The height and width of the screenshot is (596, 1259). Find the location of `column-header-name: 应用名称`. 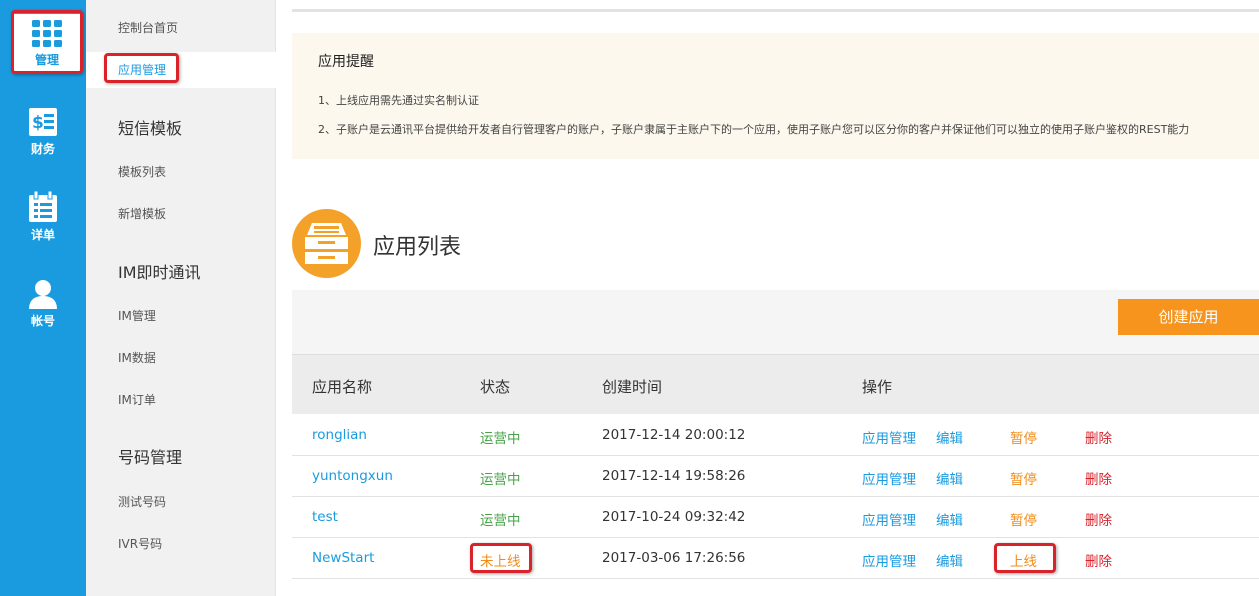

column-header-name: 应用名称 is located at coordinates (342, 387).